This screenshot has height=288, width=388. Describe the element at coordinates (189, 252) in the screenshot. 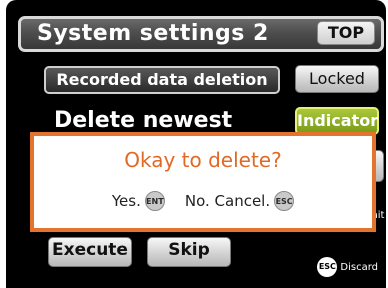

I see `skip-button: Skip` at that location.